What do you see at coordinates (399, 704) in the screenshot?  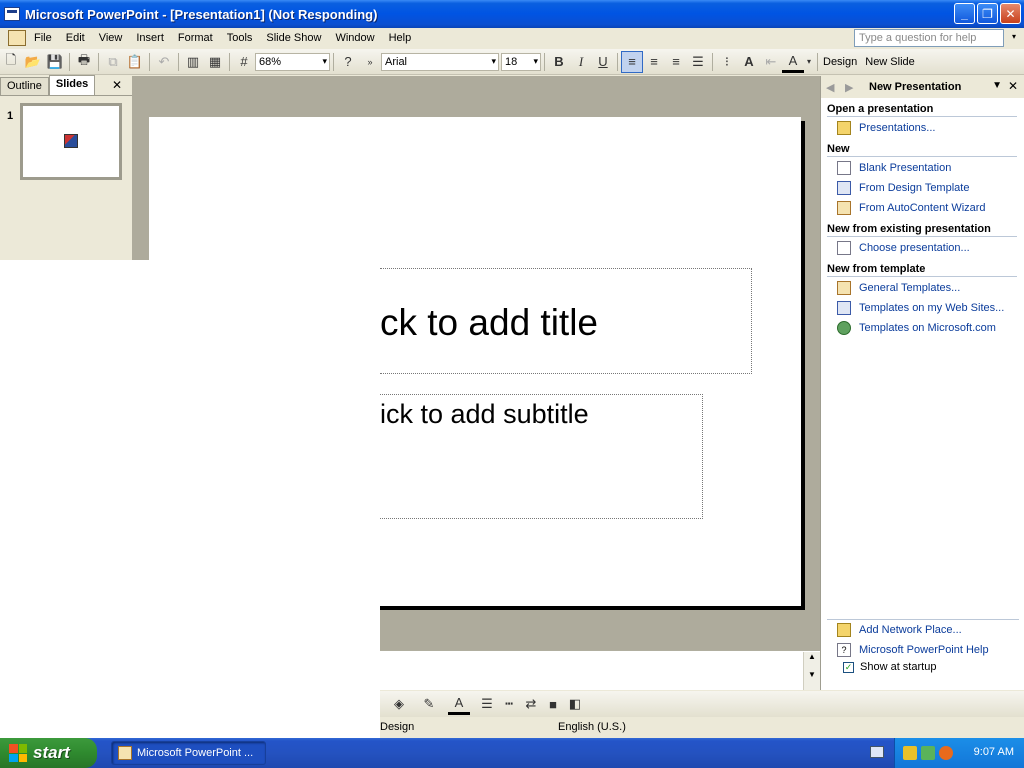 I see `fill-color-icon: ◈` at bounding box center [399, 704].